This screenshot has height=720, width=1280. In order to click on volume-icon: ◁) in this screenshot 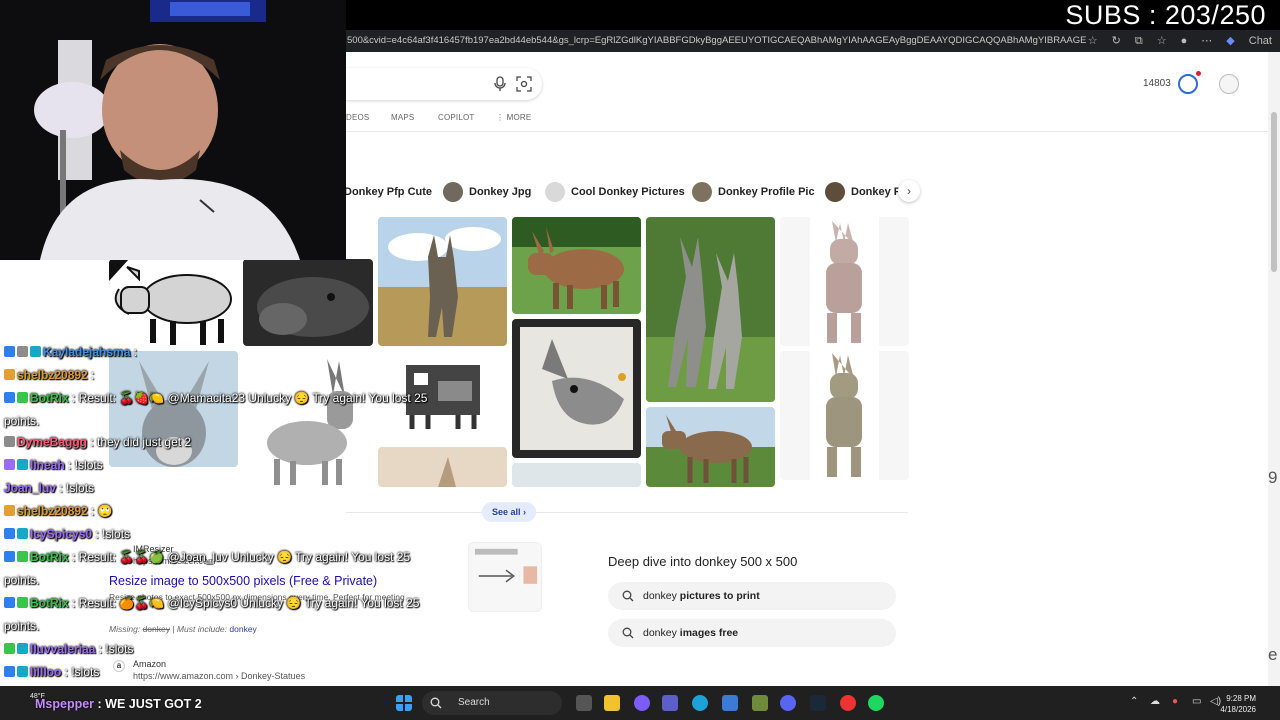, I will do `click(1215, 701)`.